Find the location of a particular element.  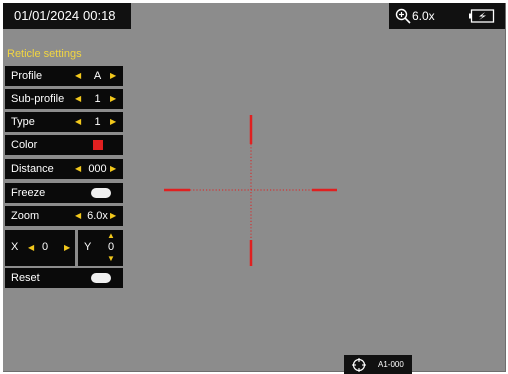

x-value: 0 is located at coordinates (45, 247).